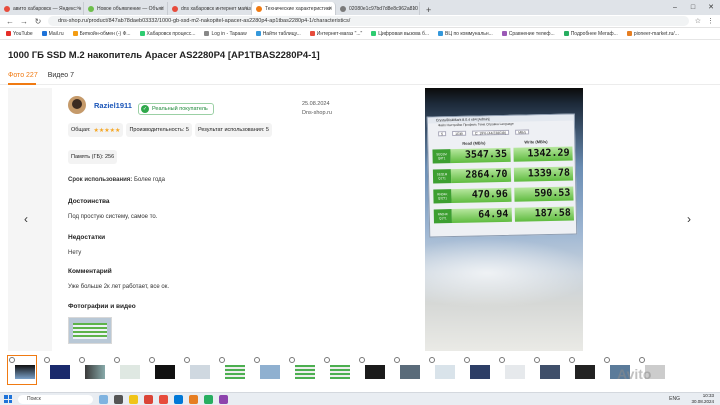  What do you see at coordinates (634, 374) in the screenshot?
I see `avito-watermark: Avito` at bounding box center [634, 374].